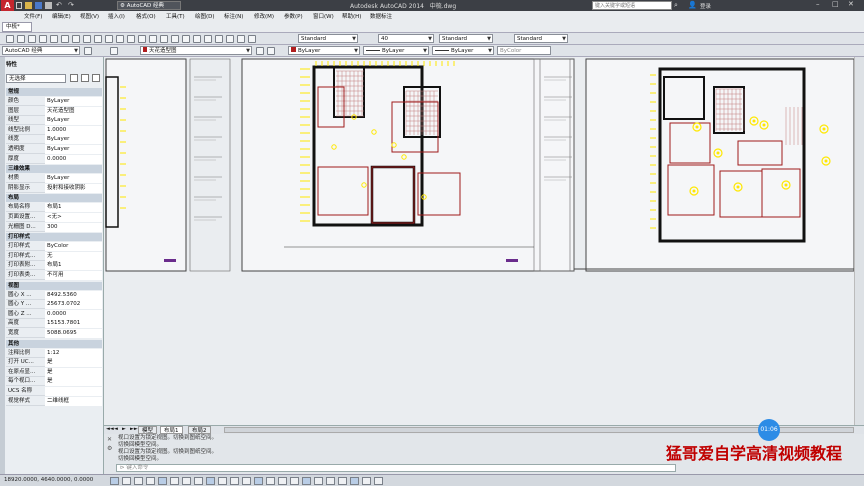 This screenshot has height=486, width=864. Describe the element at coordinates (205, 16) in the screenshot. I see `menu-item: 绘图(D)` at that location.